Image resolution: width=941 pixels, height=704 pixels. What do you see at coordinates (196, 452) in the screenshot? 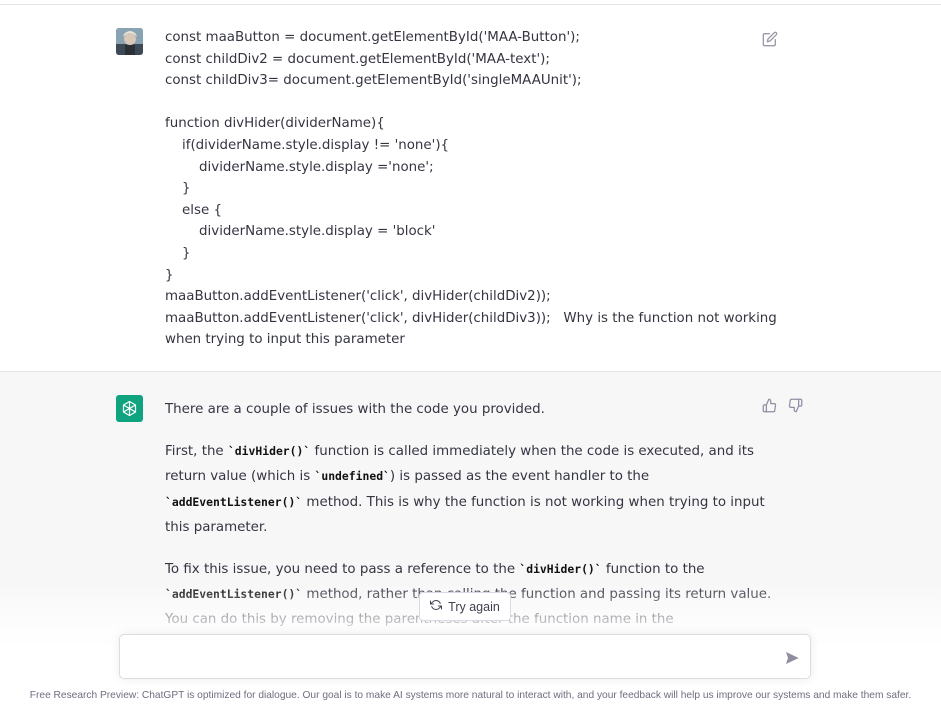
I see `text-segment: First, the` at bounding box center [196, 452].